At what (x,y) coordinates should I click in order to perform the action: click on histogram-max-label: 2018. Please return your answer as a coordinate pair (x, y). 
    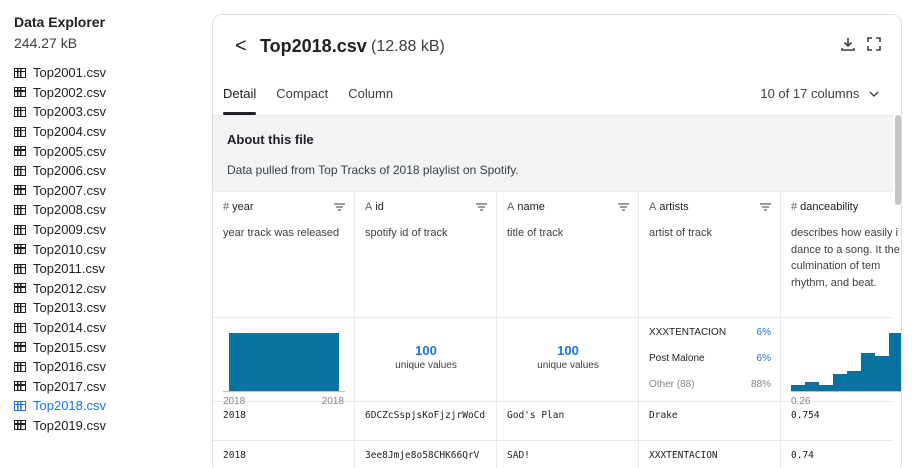
    Looking at the image, I should click on (332, 401).